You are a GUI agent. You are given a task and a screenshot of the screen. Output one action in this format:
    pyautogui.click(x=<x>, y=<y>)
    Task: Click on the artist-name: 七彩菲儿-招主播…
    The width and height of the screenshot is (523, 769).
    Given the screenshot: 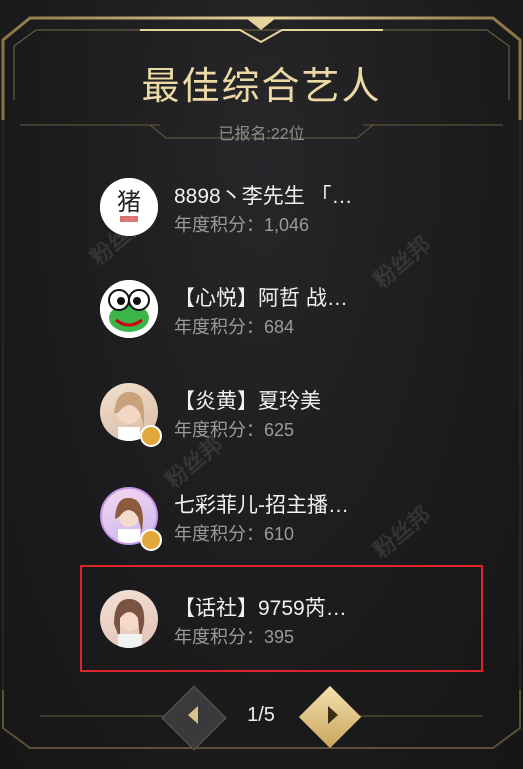 What is the action you would take?
    pyautogui.click(x=261, y=505)
    